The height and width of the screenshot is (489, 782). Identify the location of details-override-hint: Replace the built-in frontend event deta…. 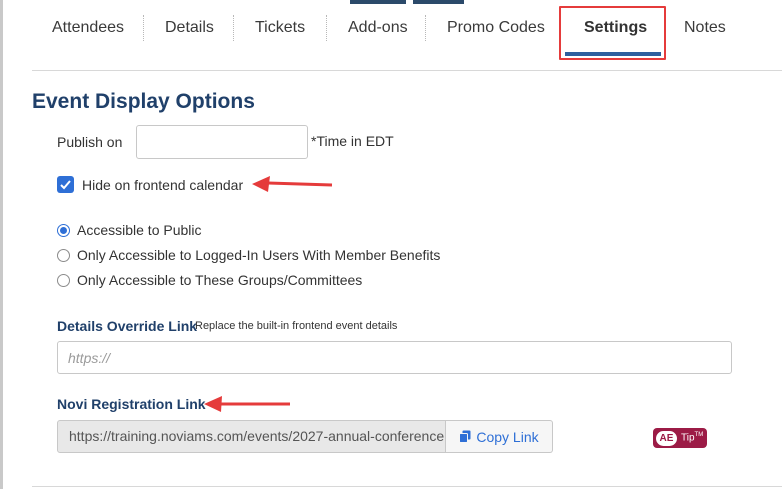
(296, 326).